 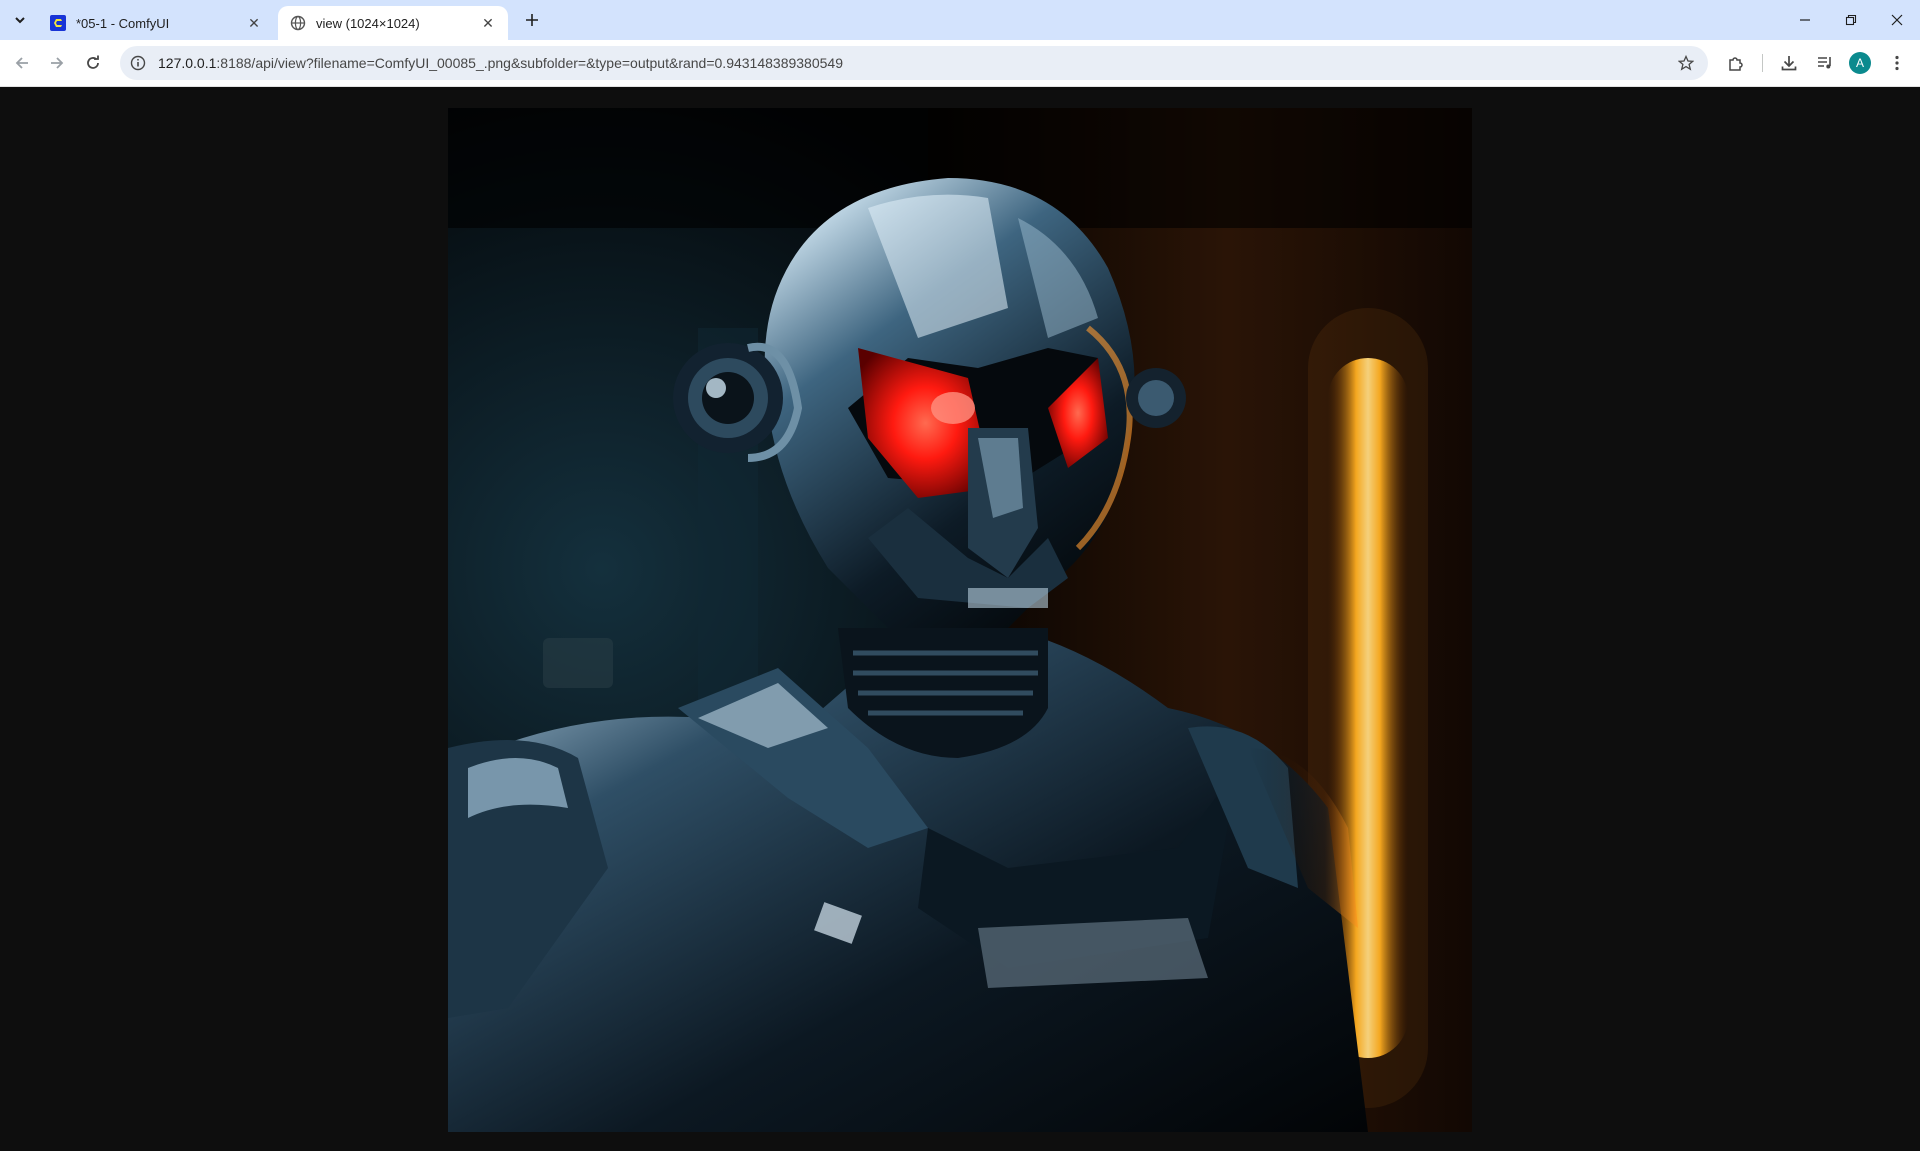 I want to click on bookmark-star-icon, so click(x=1686, y=63).